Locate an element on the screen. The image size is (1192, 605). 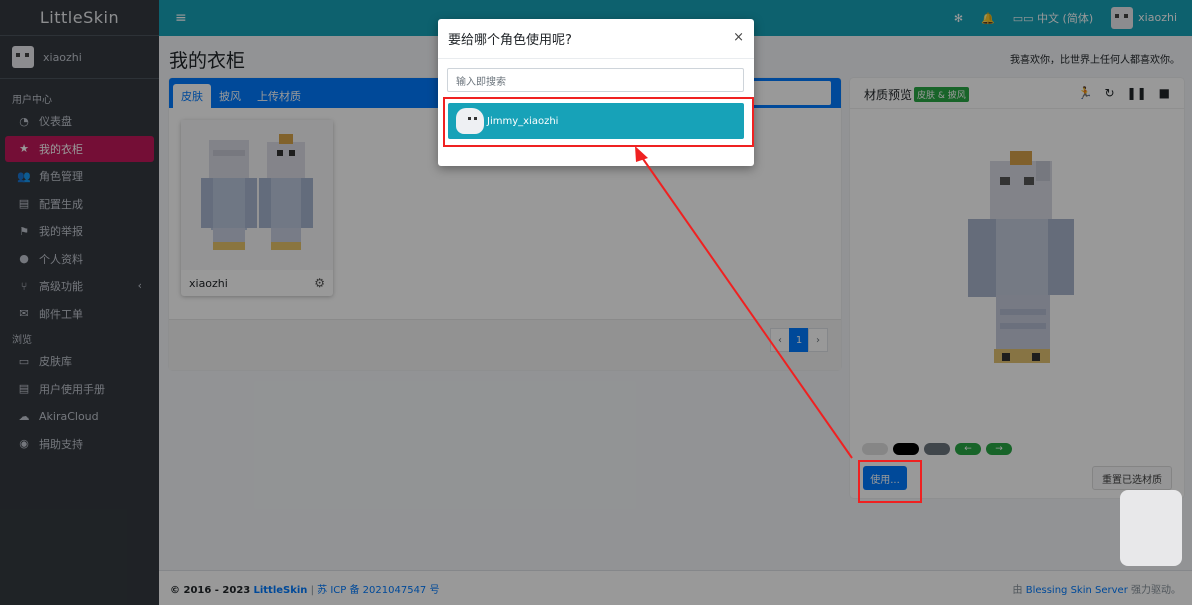
annotation-arrow is located at coordinates (744, 302).